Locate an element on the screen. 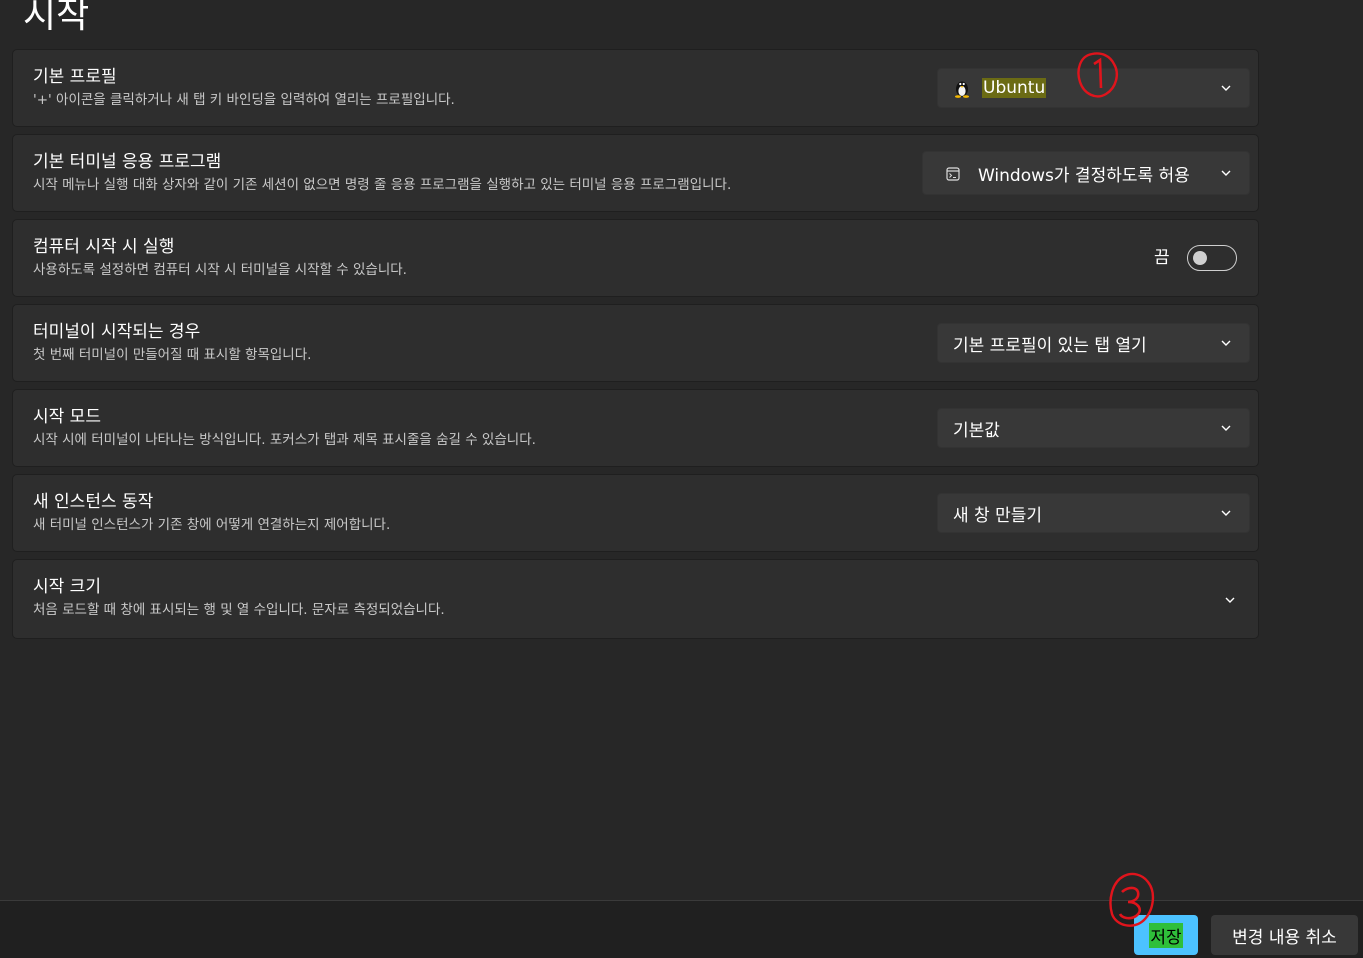  setting-description: 사용하도록 설정하면 컴퓨터 시작 시 터미널을 시작할 수 있습니다. is located at coordinates (220, 270).